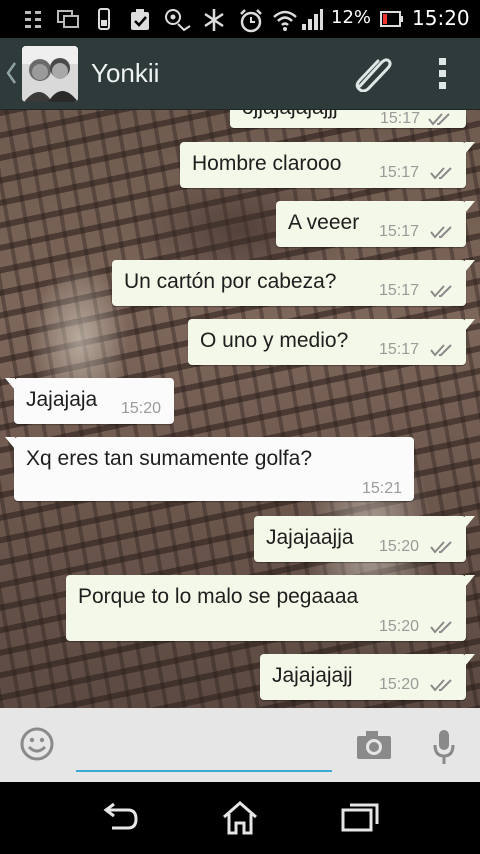 This screenshot has height=854, width=480. What do you see at coordinates (274, 340) in the screenshot?
I see `message-text: O uno y medio?` at bounding box center [274, 340].